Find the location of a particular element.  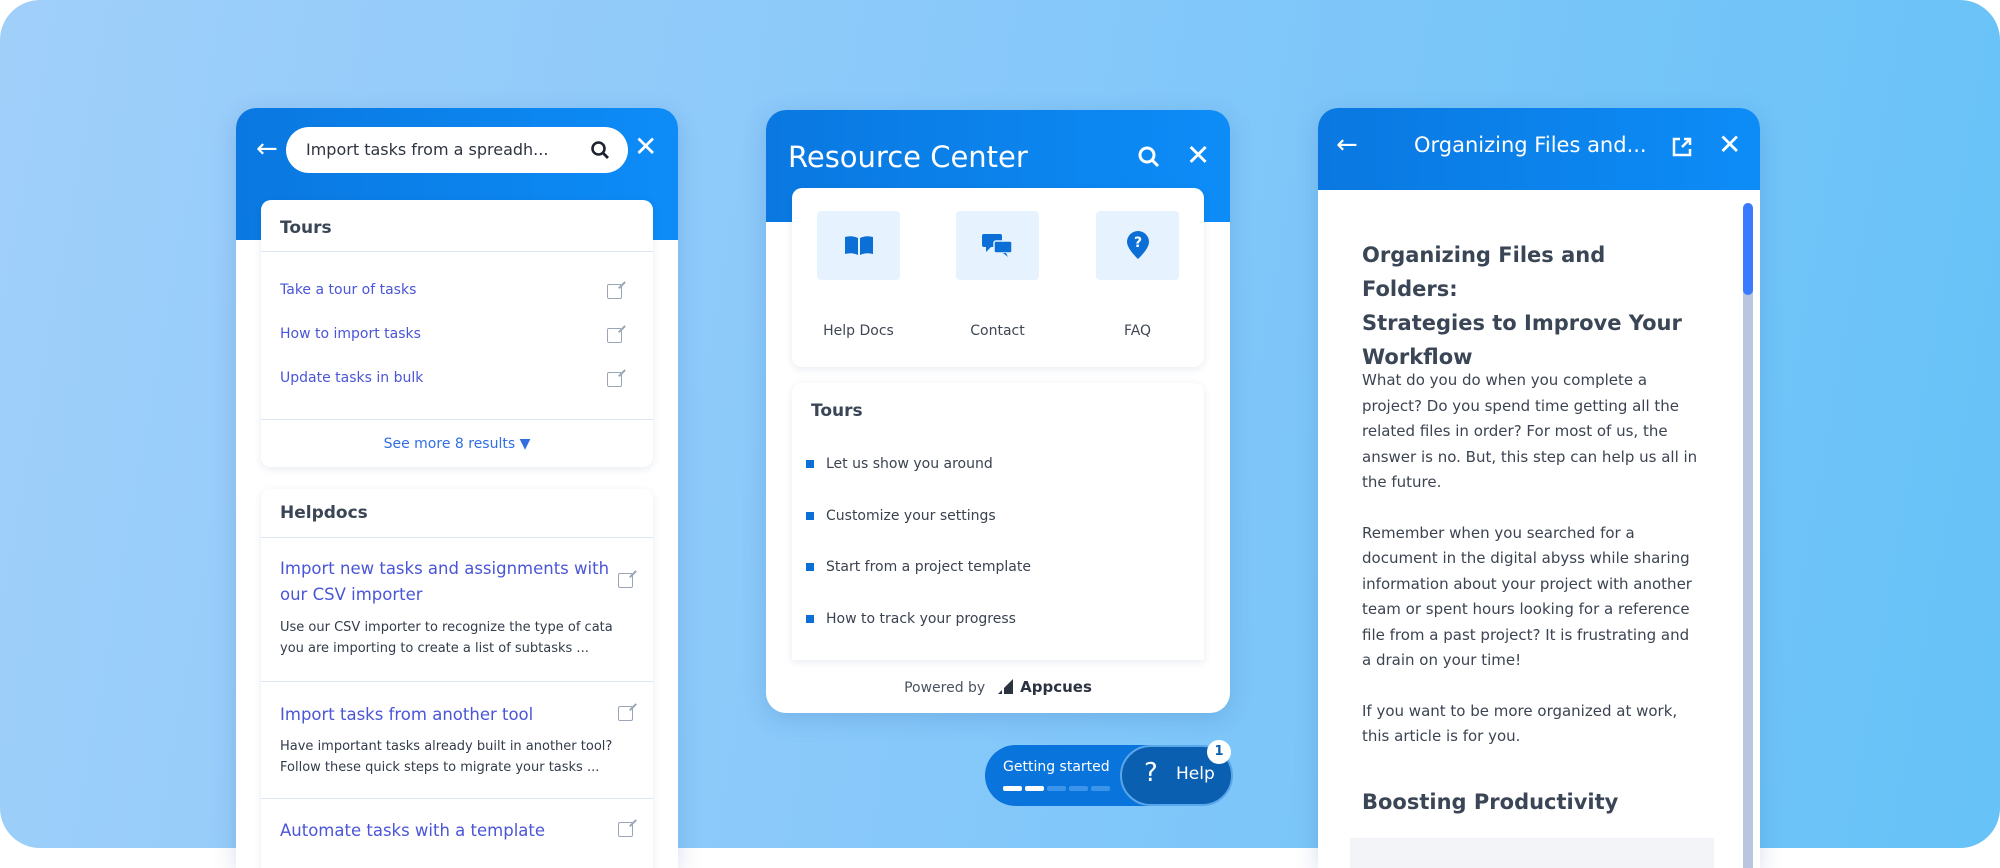

appcues-logo-icon is located at coordinates (1005, 686).